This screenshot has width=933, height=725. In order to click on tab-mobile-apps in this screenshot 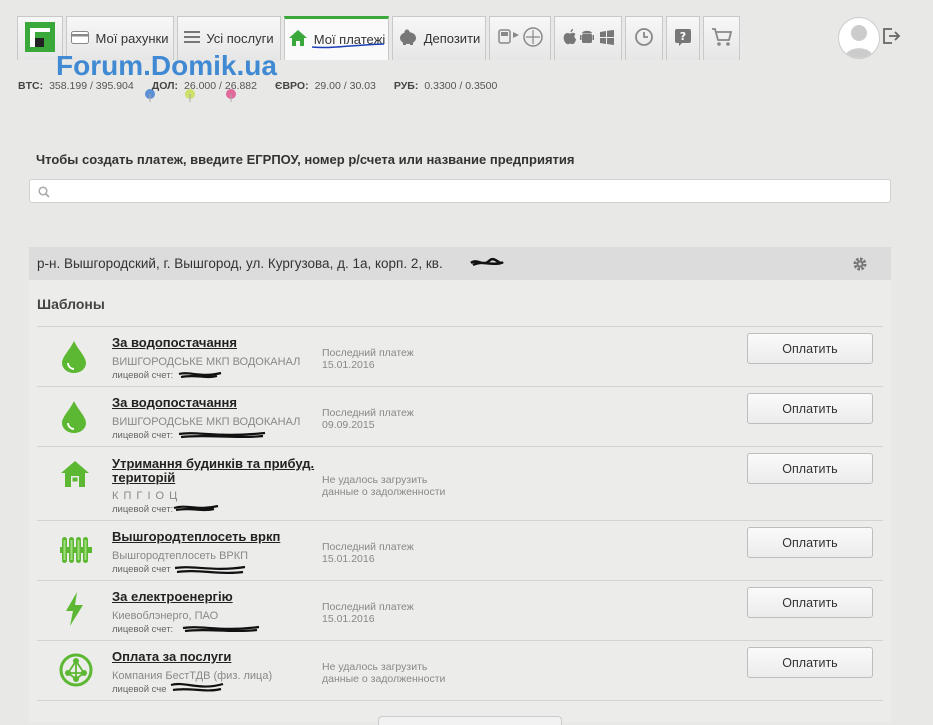, I will do `click(588, 38)`.